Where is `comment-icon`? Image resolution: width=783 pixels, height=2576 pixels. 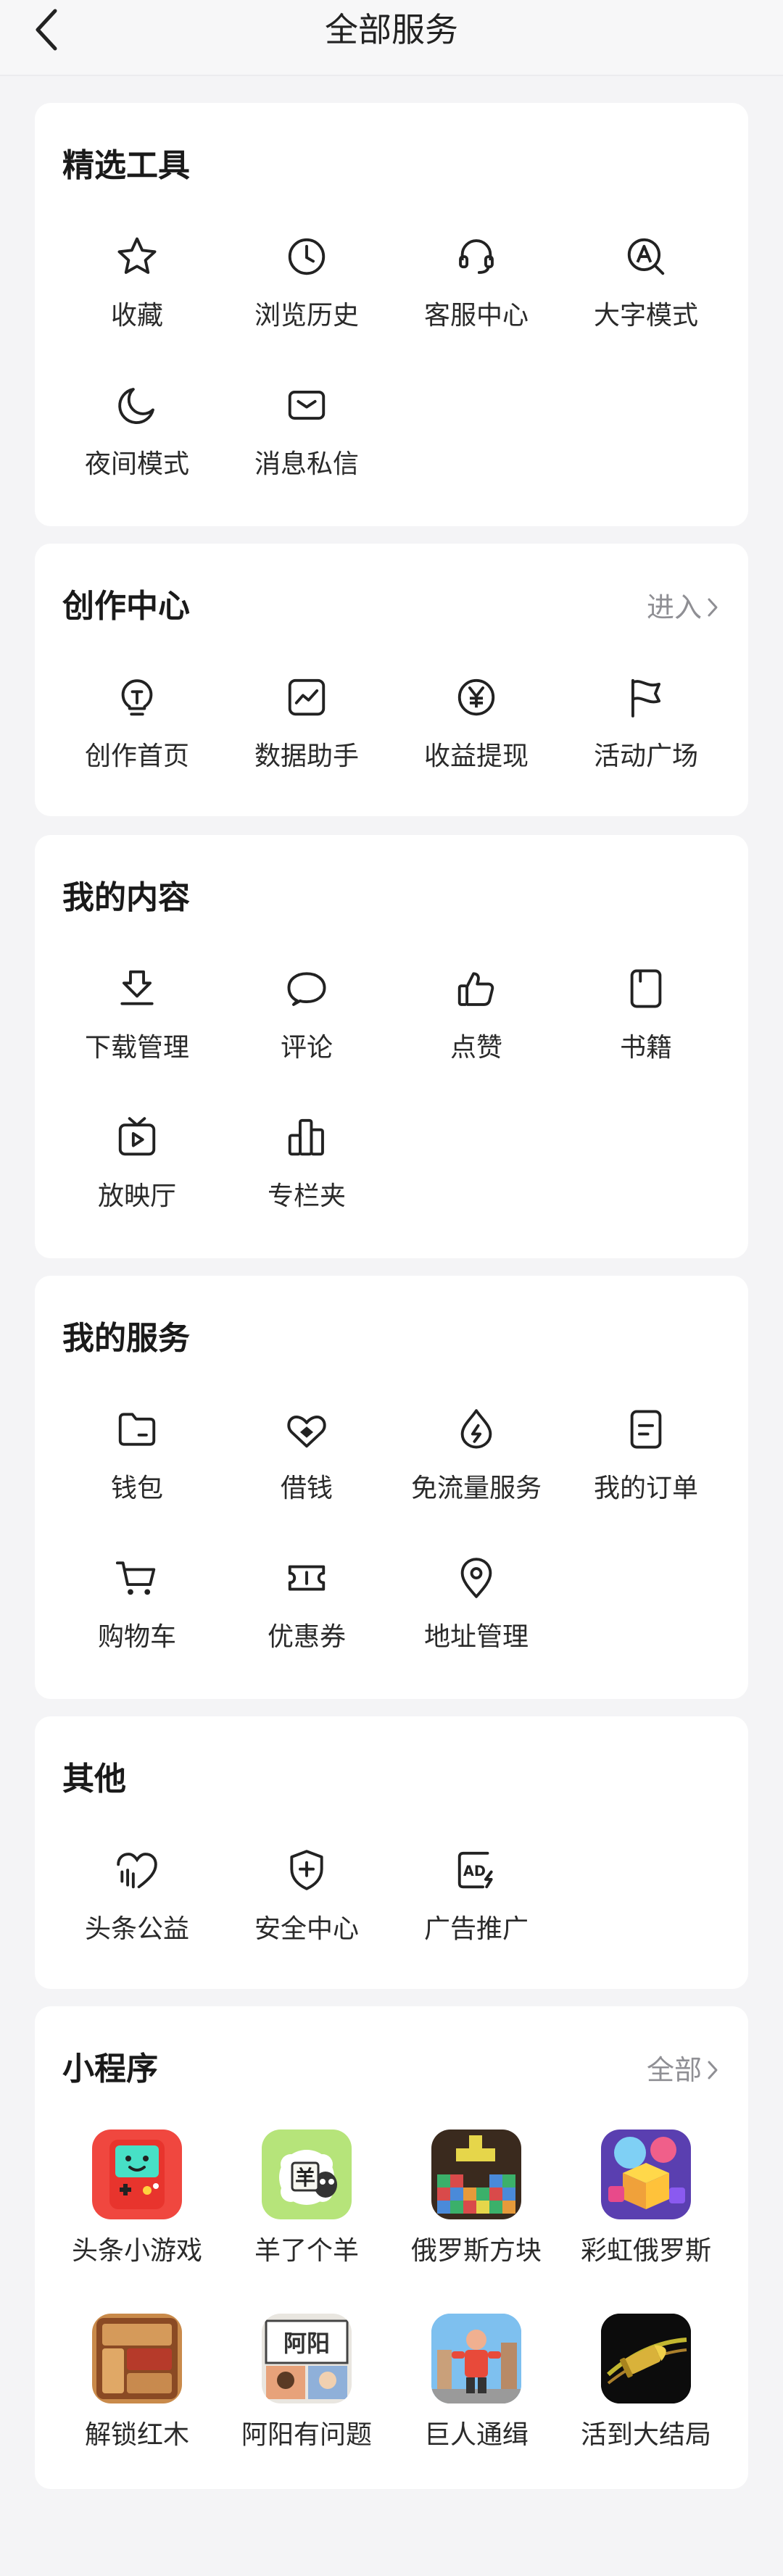 comment-icon is located at coordinates (306, 988).